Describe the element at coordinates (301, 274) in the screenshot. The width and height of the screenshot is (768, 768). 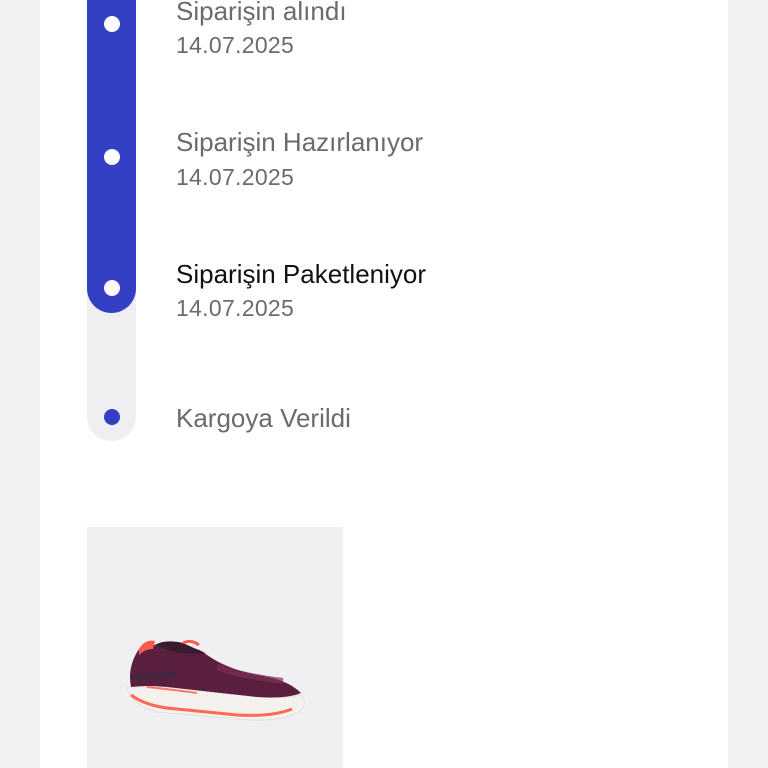
I see `step-3-title: Siparişin Paketleniyor` at that location.